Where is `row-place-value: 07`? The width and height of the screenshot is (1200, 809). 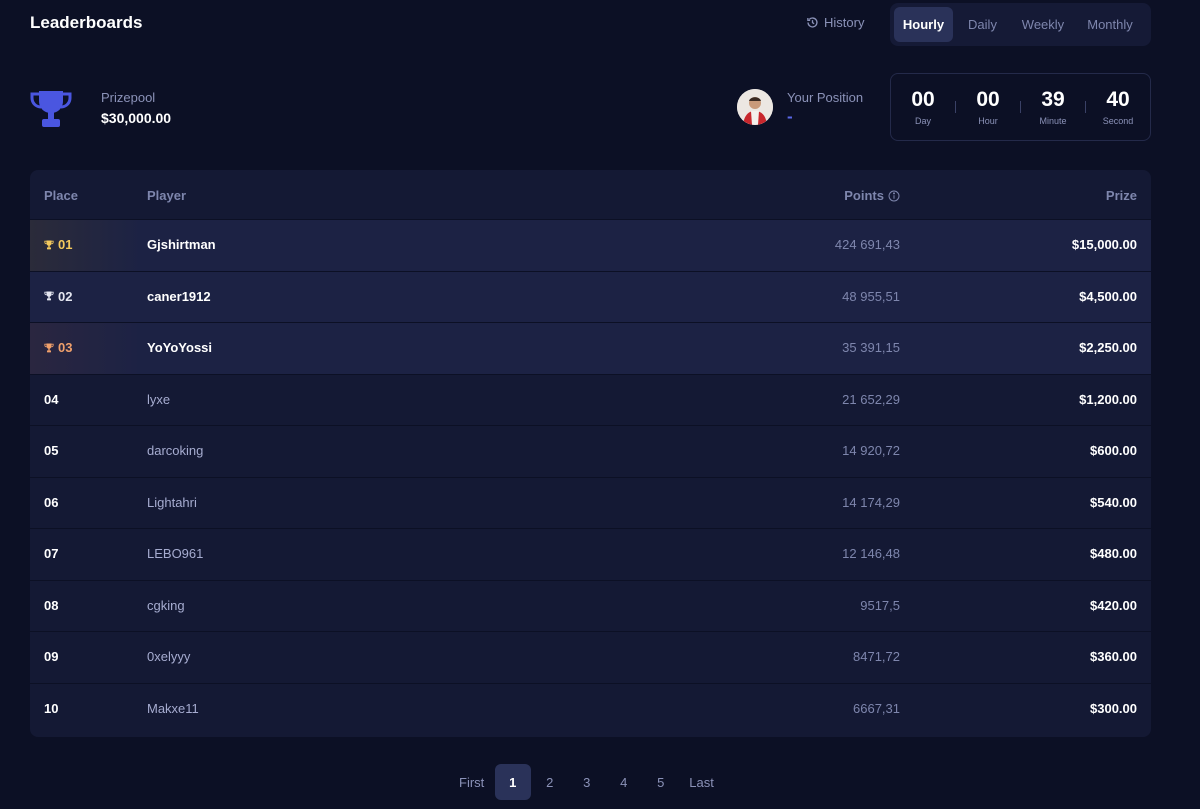
row-place-value: 07 is located at coordinates (51, 553).